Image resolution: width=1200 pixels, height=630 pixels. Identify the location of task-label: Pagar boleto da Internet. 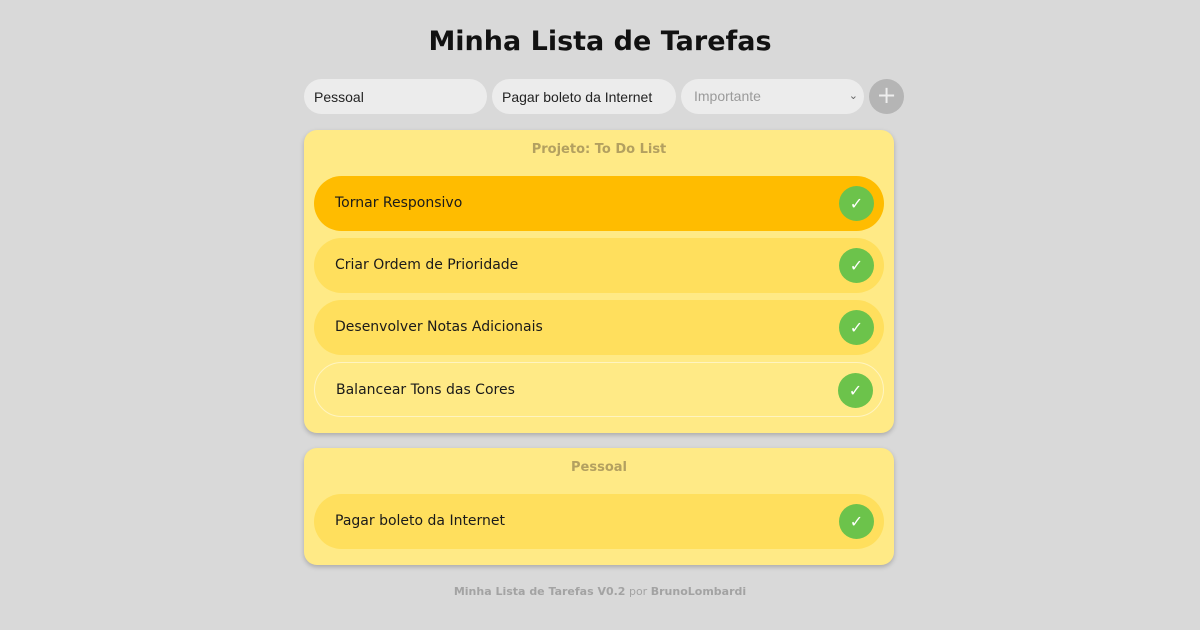
(420, 521).